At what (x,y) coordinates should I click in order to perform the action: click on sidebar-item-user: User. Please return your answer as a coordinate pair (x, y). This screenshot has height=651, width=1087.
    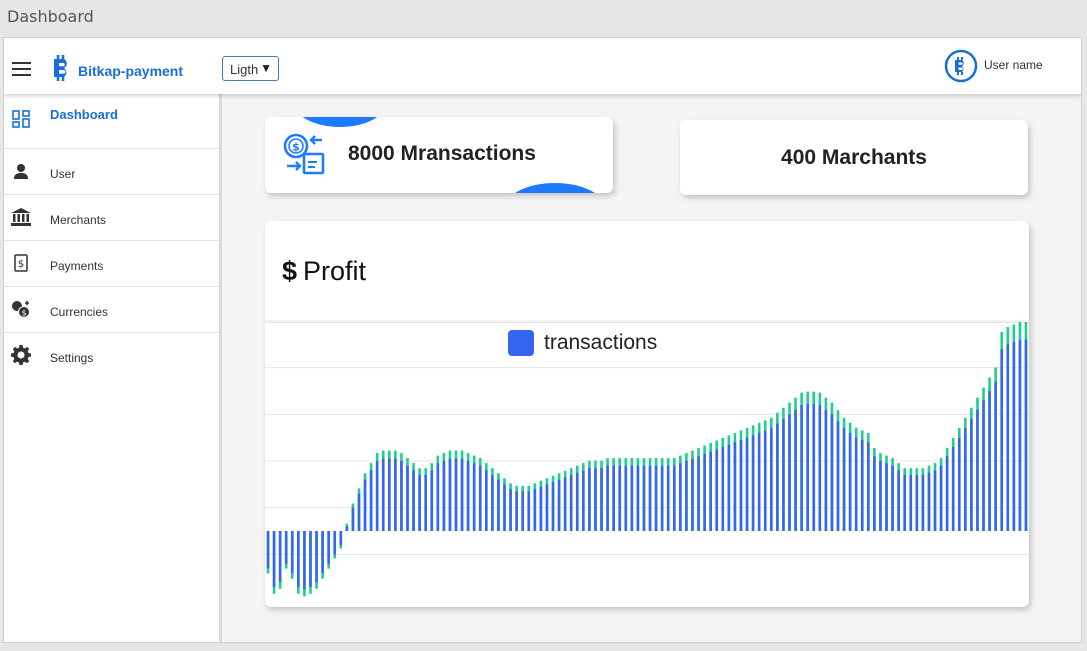
    Looking at the image, I should click on (111, 172).